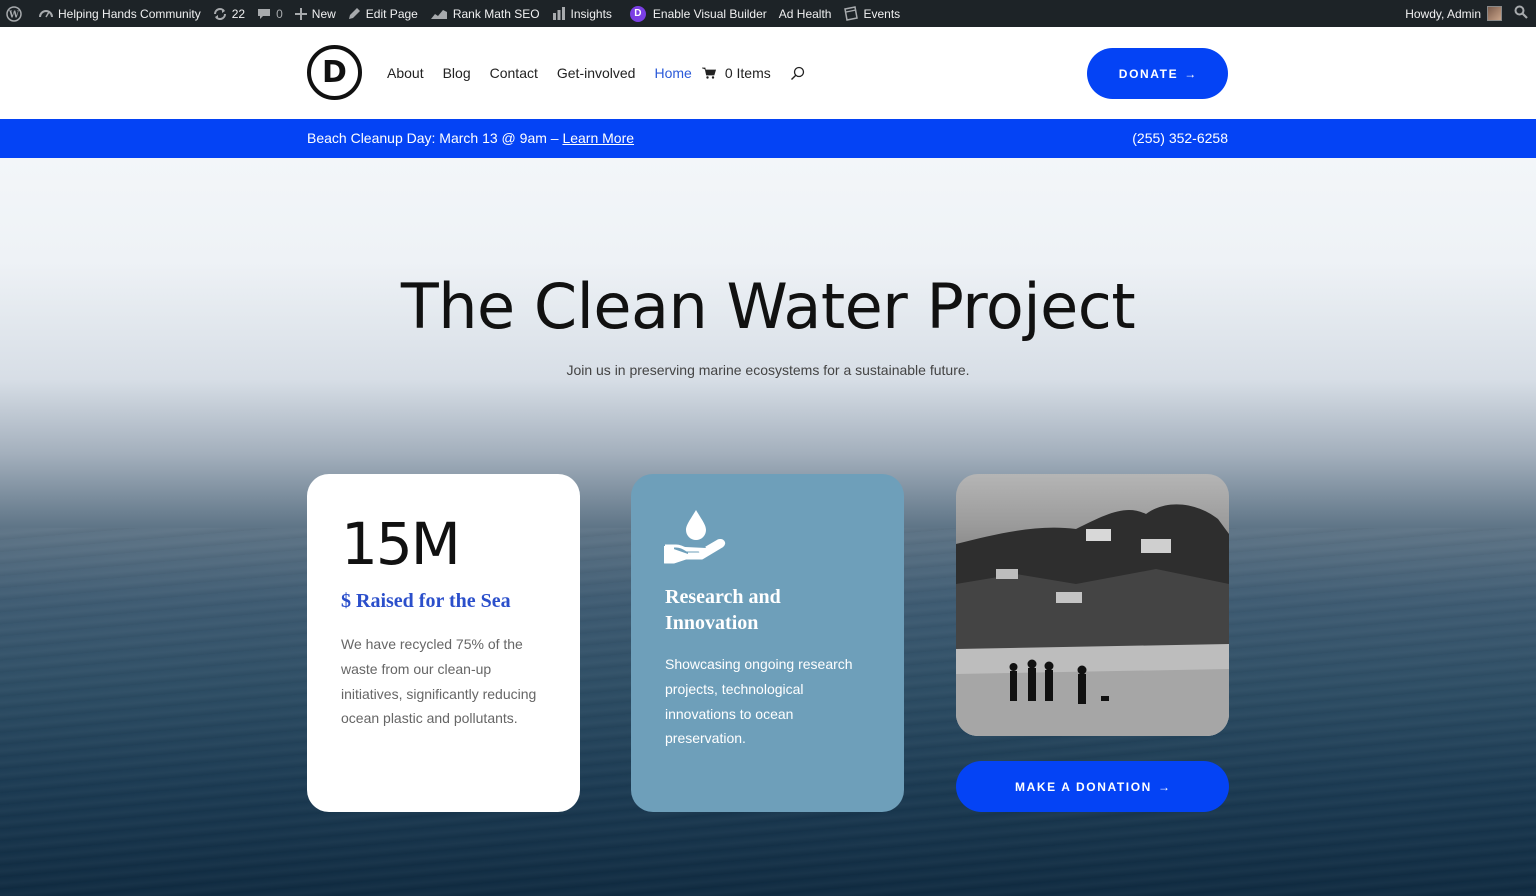 The width and height of the screenshot is (1536, 896). I want to click on my-account-link: Howdy, Admin, so click(1453, 13).